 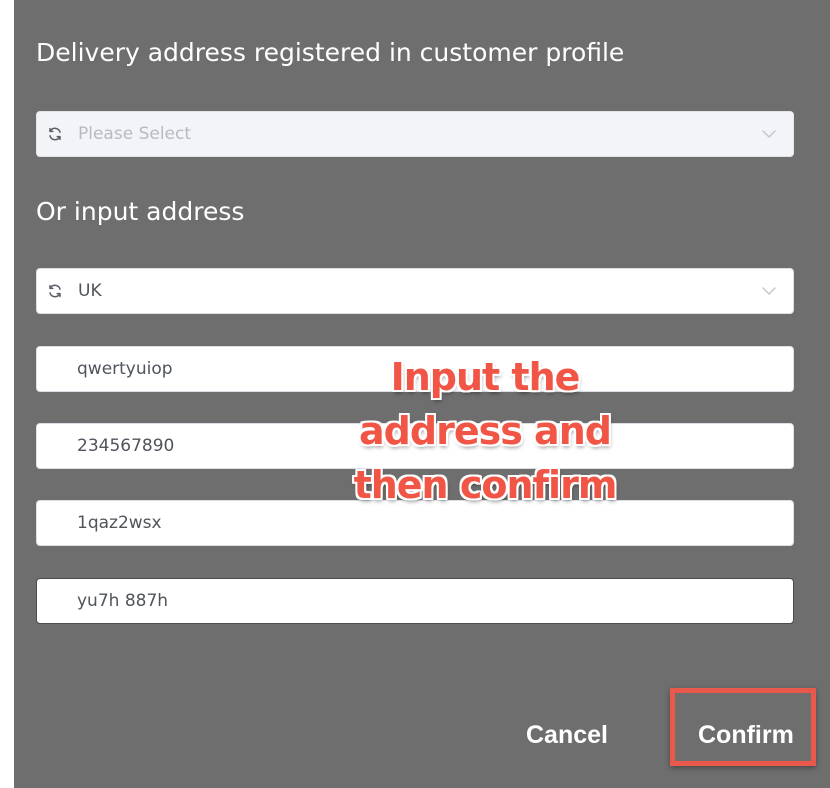 I want to click on instruction-annotation: Input the address and then confirm, so click(x=485, y=431).